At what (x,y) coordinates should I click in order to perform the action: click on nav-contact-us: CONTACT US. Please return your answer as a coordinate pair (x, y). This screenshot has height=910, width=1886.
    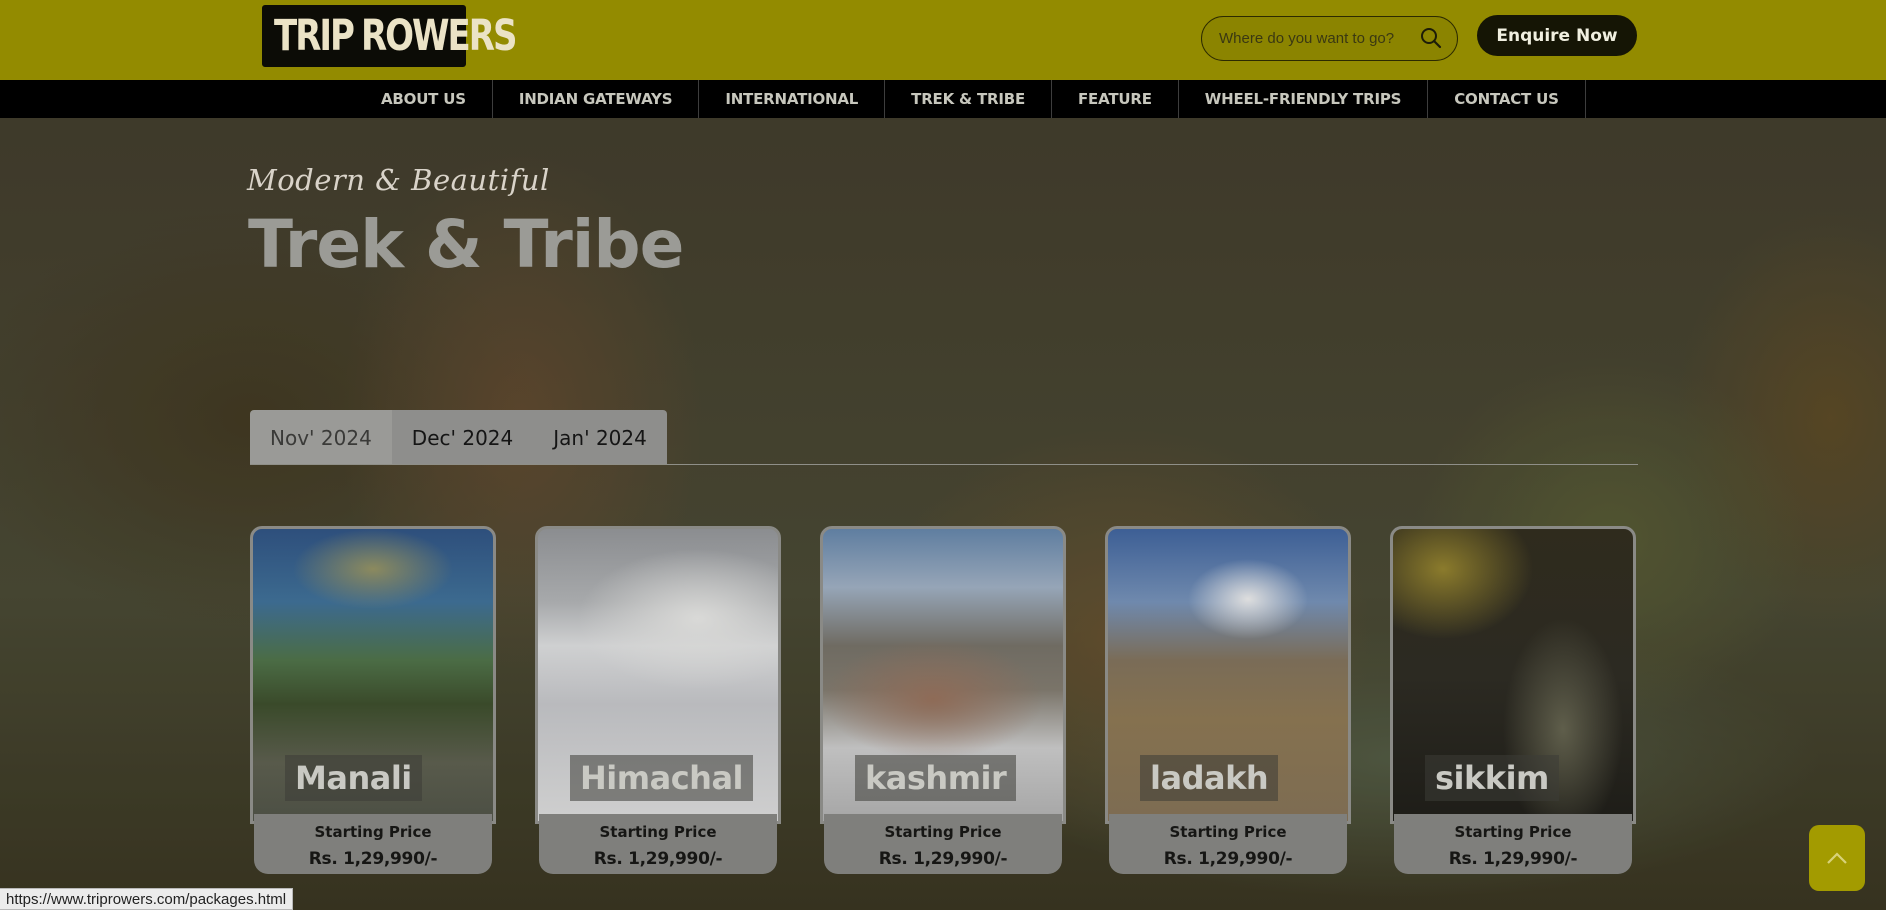
    Looking at the image, I should click on (1507, 99).